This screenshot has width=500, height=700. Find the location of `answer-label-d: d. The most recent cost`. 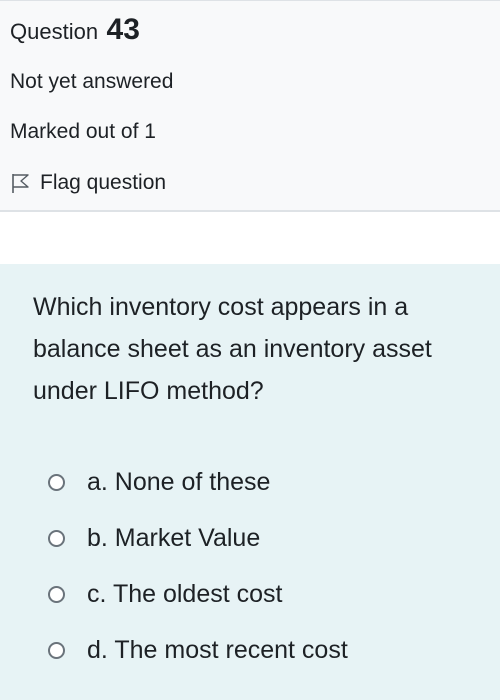

answer-label-d: d. The most recent cost is located at coordinates (217, 649).